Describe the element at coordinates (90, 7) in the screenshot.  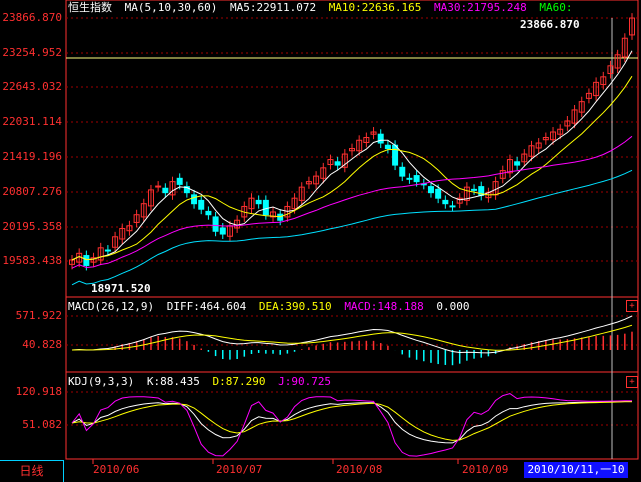
I see `index-name: 恒生指数` at that location.